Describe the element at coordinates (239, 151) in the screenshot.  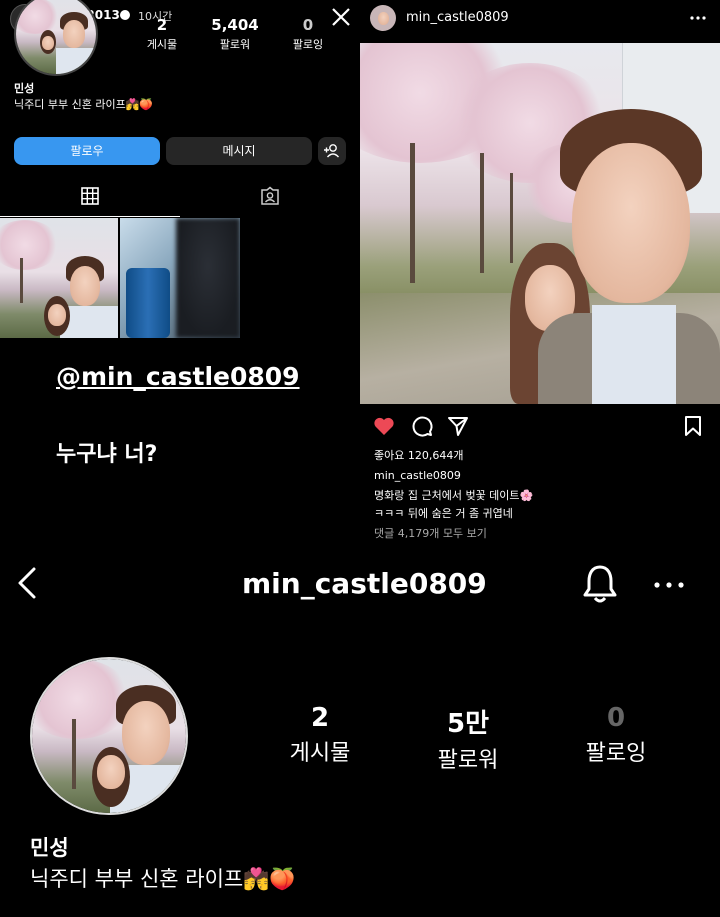
I see `message-button: 메시지` at that location.